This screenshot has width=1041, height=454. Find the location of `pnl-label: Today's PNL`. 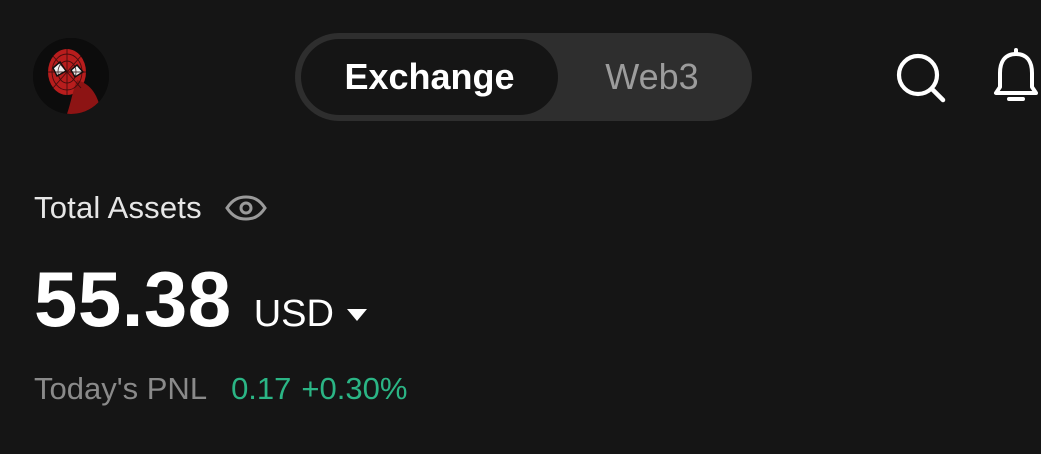

pnl-label: Today's PNL is located at coordinates (121, 388).